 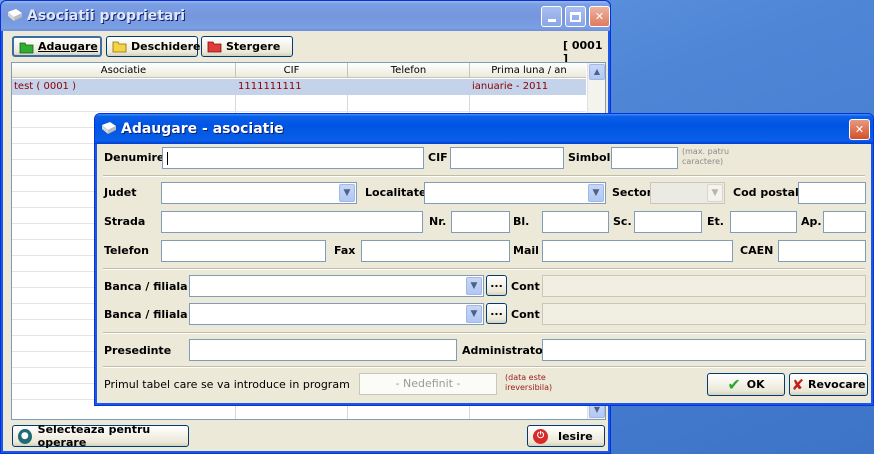 What do you see at coordinates (94, 436) in the screenshot?
I see `select-label: Selecteaza pentru operare` at bounding box center [94, 436].